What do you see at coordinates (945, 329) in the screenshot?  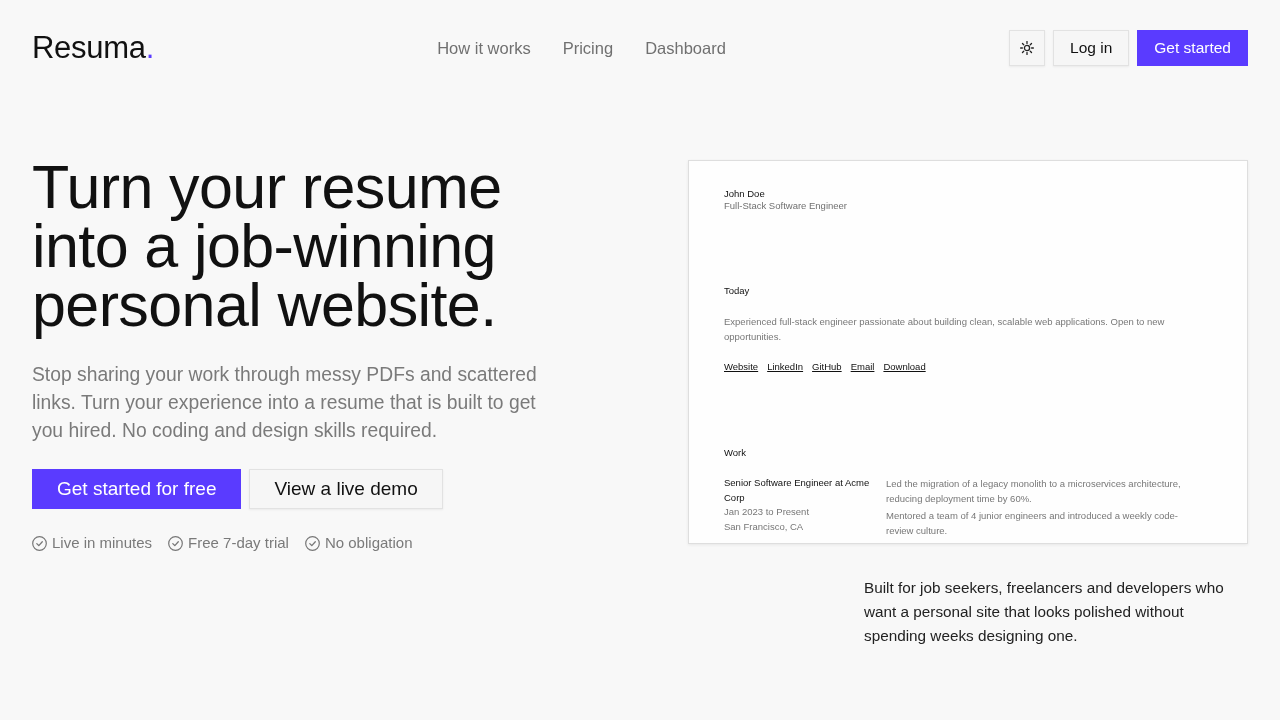 I see `resume-summary: Experienced full-stack engineer passionate about building clean, scalable web applications. Open to new opportunities.` at bounding box center [945, 329].